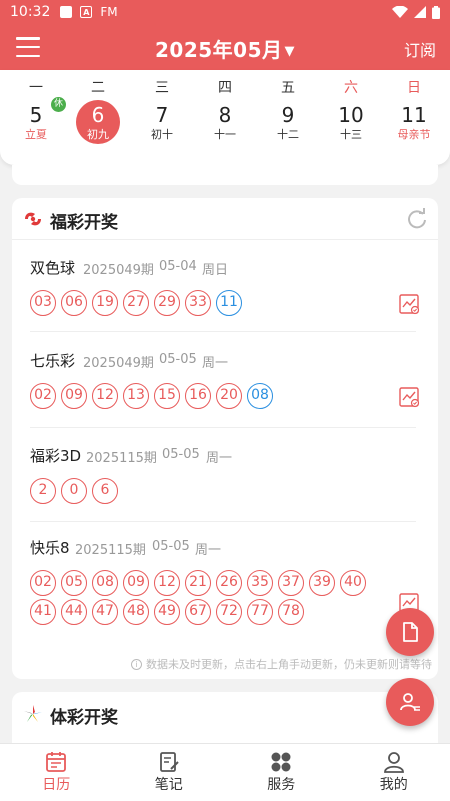  I want to click on day-cell-6: 二 6 初九, so click(98, 115).